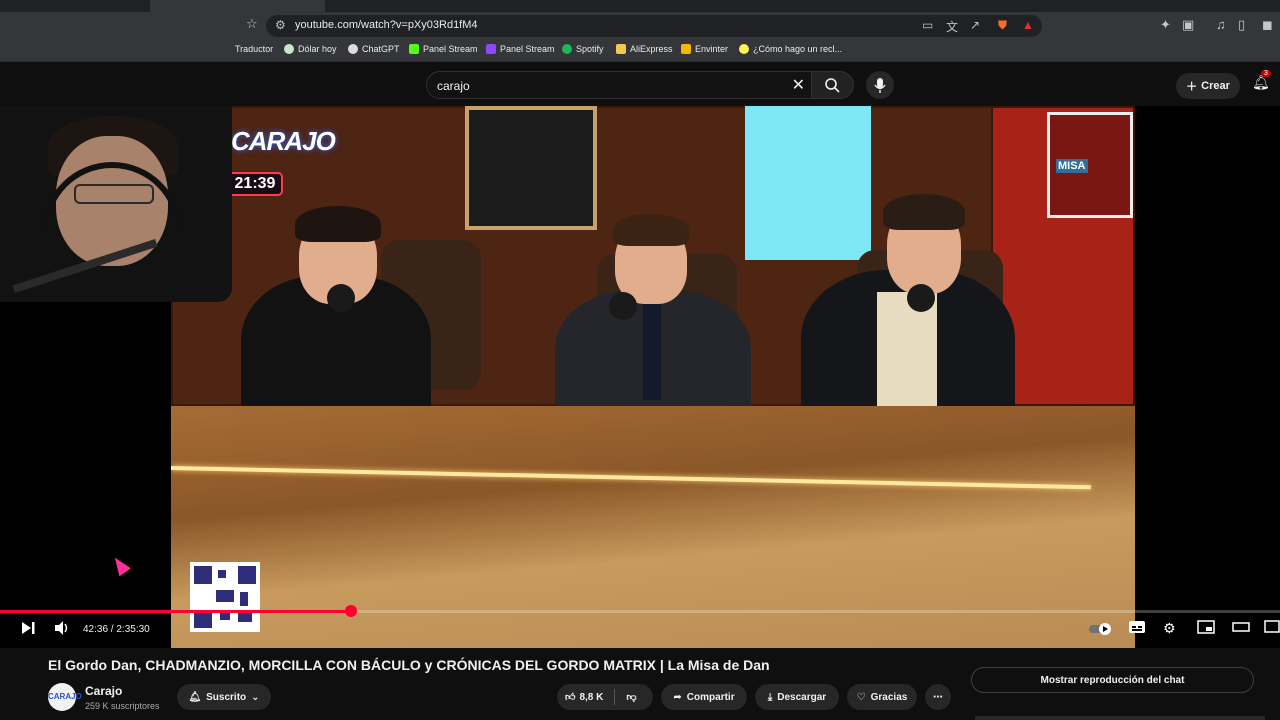 This screenshot has height=720, width=1280. What do you see at coordinates (103, 691) in the screenshot?
I see `channel-name: Carajo` at bounding box center [103, 691].